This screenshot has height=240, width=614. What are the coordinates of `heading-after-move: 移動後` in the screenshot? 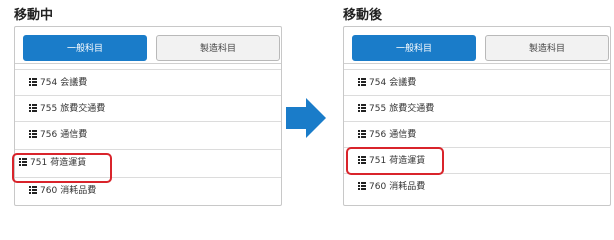 It's located at (363, 15).